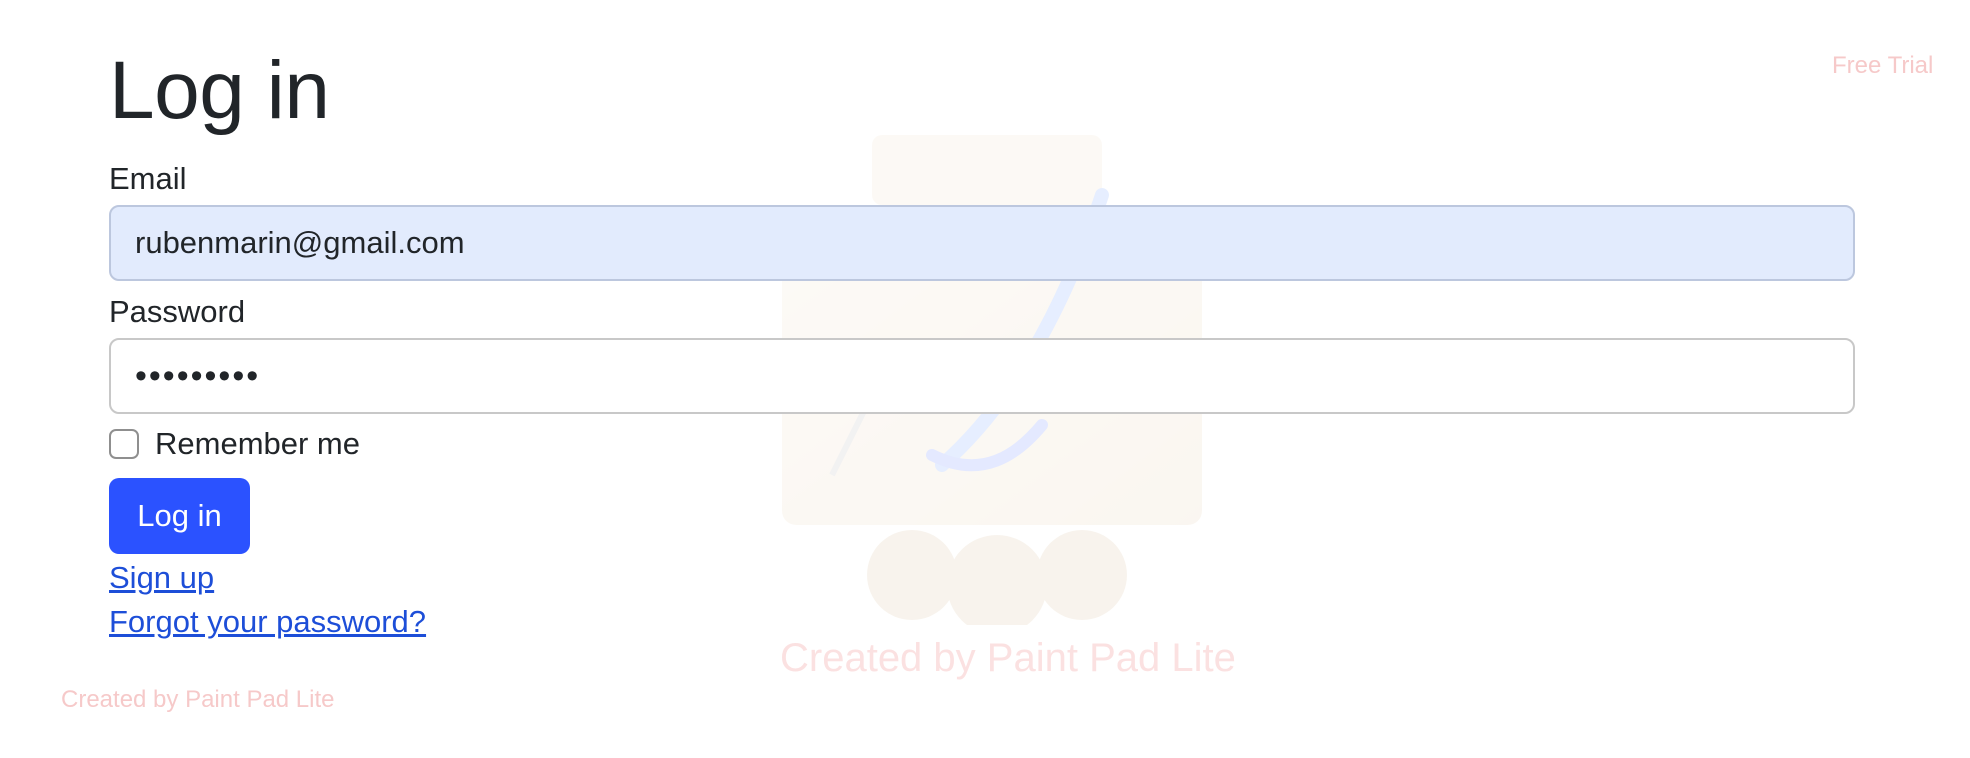 The width and height of the screenshot is (1970, 758). I want to click on password-input, so click(982, 376).